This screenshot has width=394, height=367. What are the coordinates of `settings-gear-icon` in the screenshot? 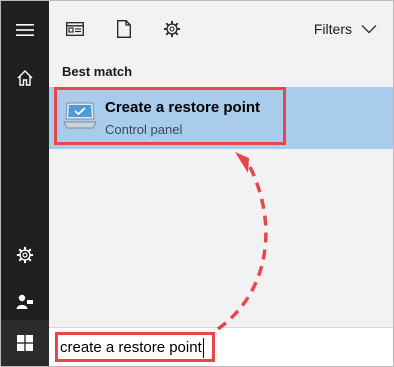 It's located at (25, 255).